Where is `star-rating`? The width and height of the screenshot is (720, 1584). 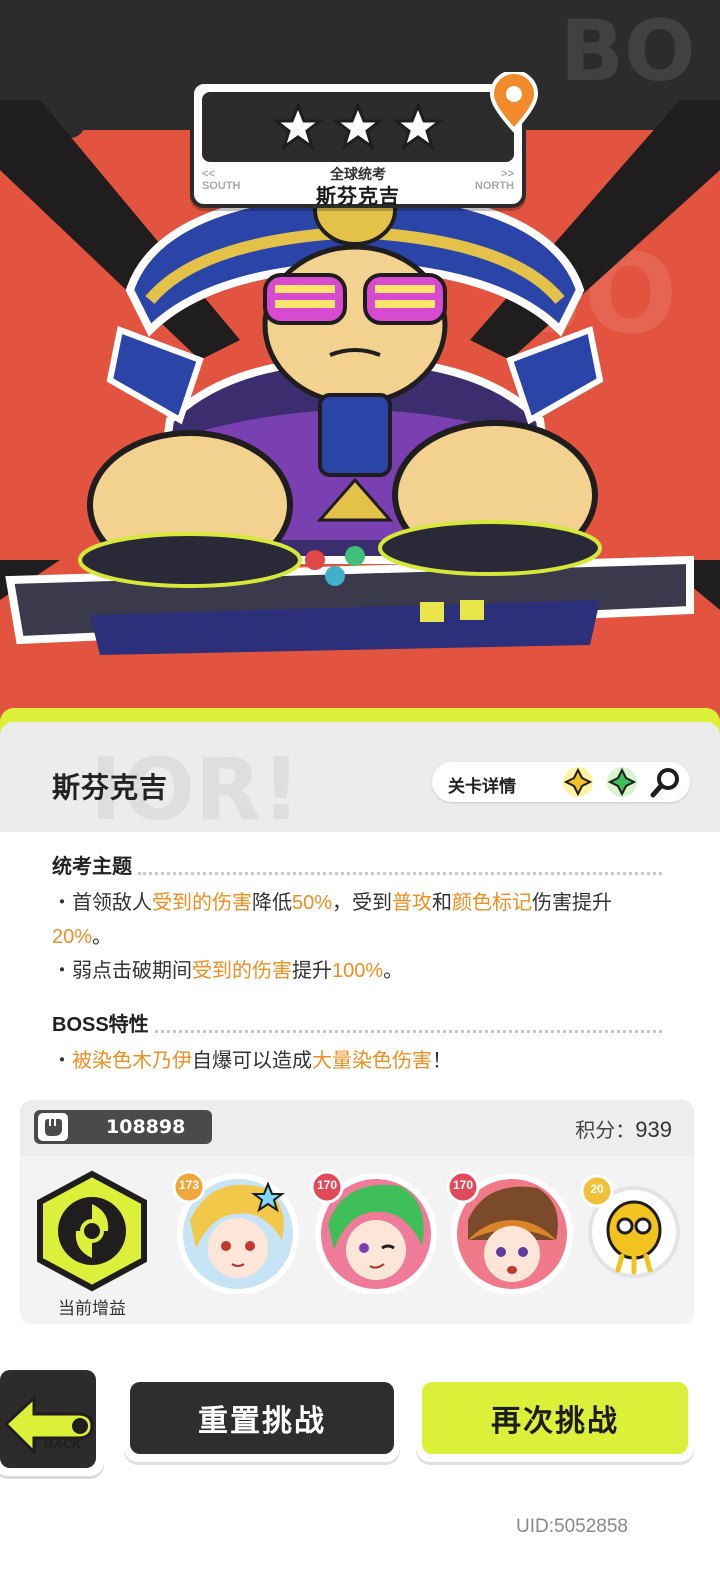
star-rating is located at coordinates (358, 127).